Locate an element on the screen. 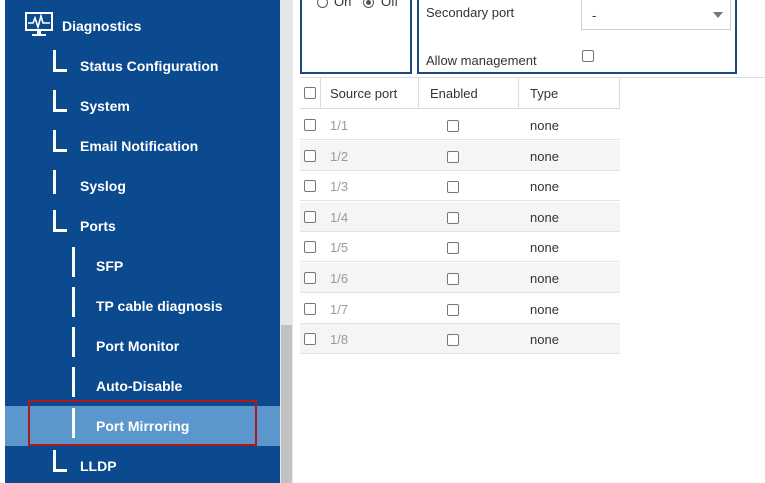  sidebar-item-syslog: Syslog is located at coordinates (142, 186).